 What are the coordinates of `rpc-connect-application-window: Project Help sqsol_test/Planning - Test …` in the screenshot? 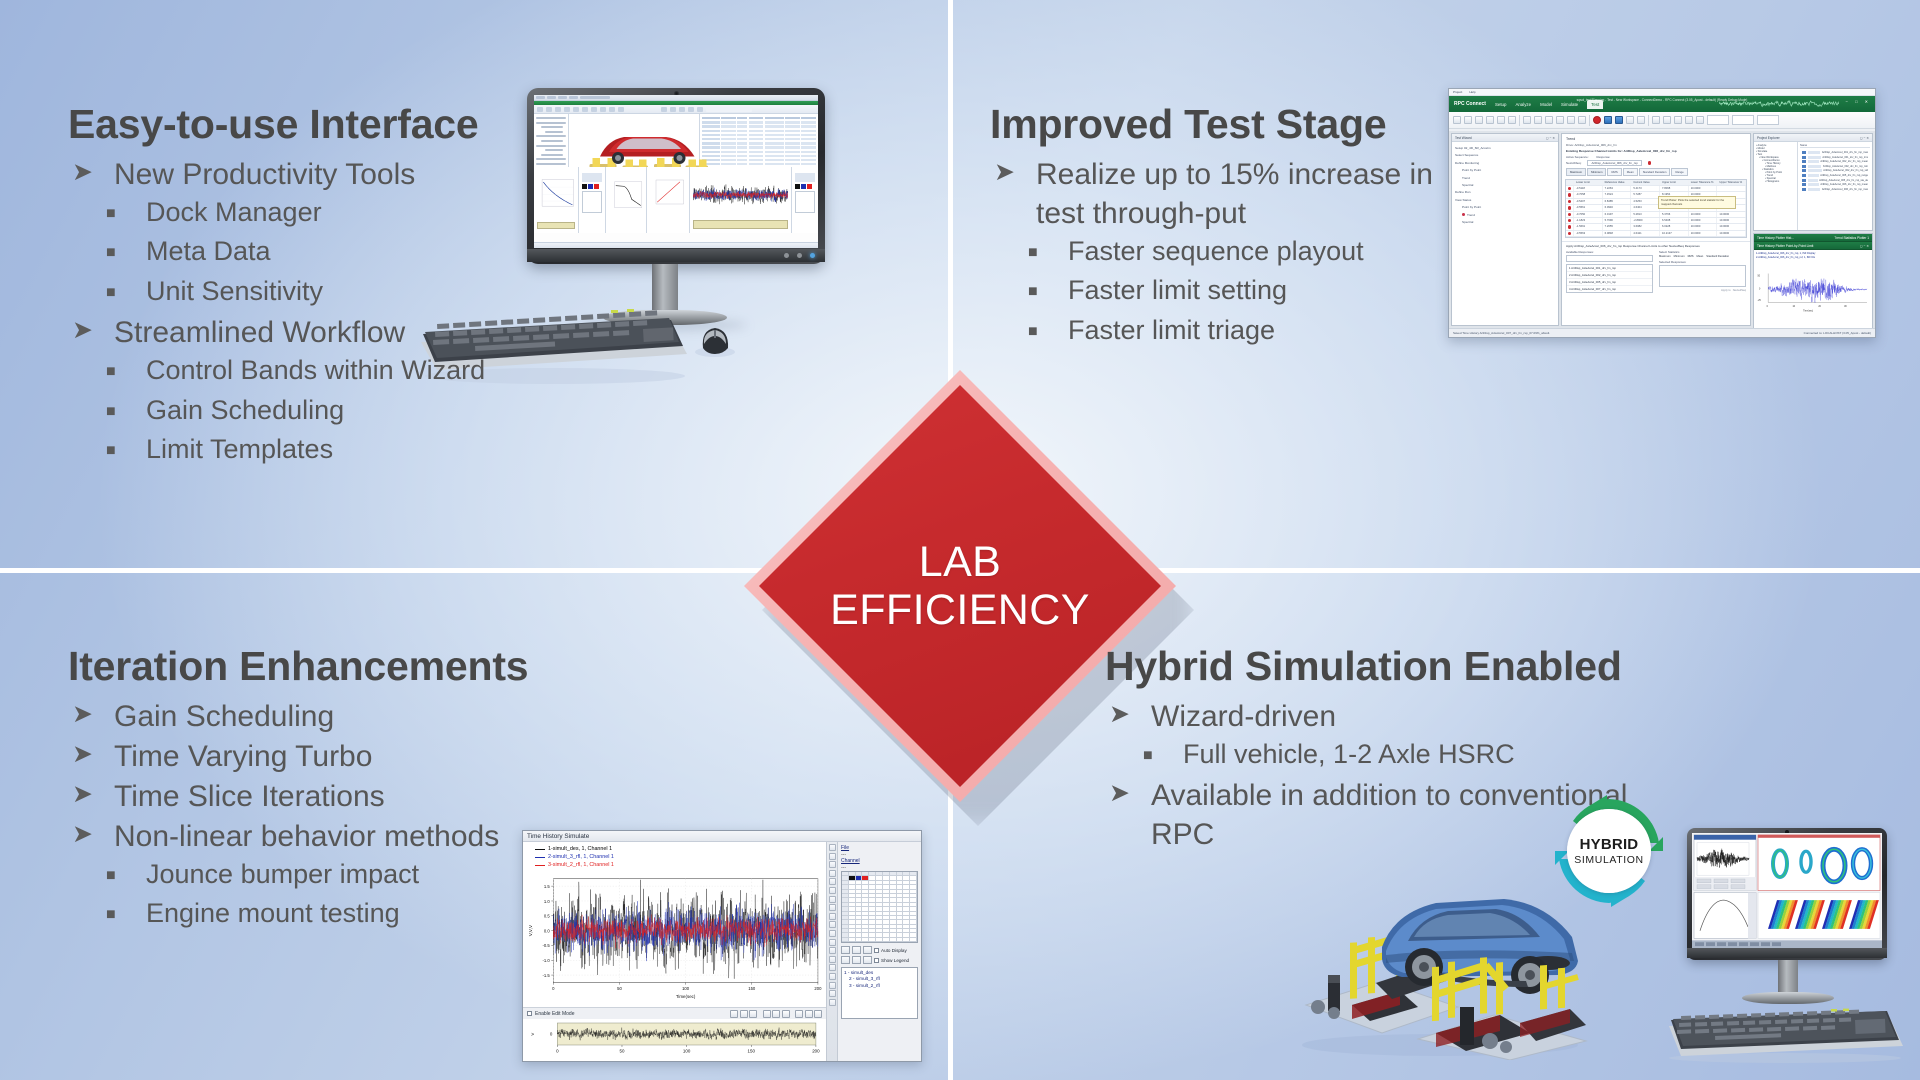 It's located at (1662, 213).